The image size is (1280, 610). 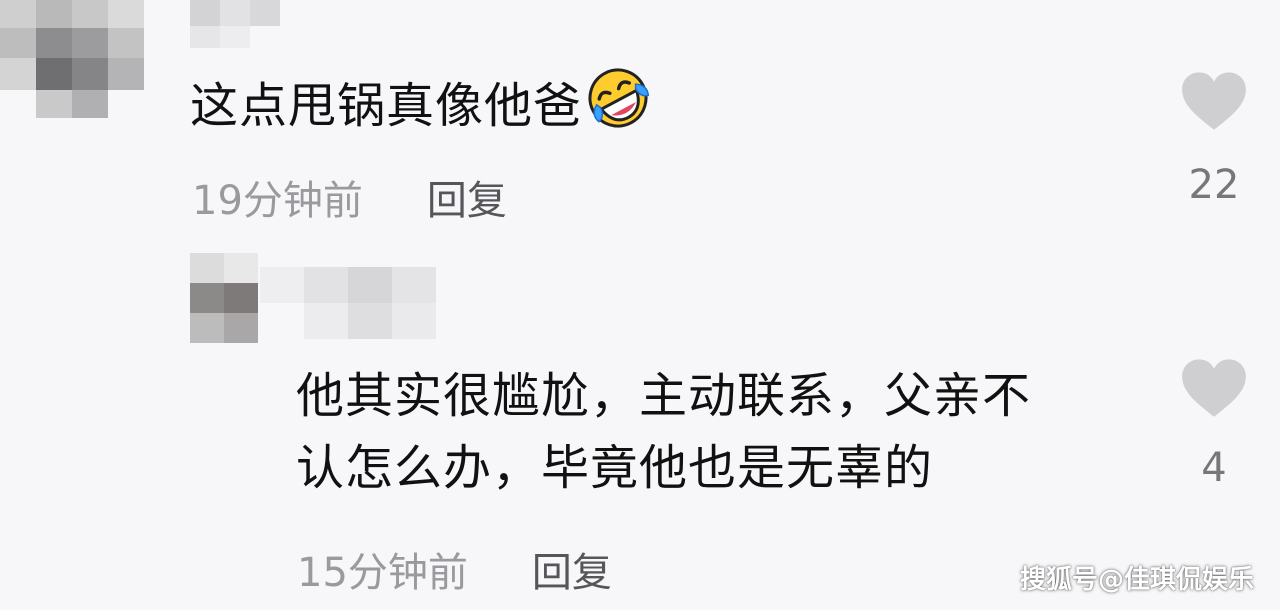 What do you see at coordinates (386, 106) in the screenshot?
I see `comment-text-content: 这点甩锅真像他爸` at bounding box center [386, 106].